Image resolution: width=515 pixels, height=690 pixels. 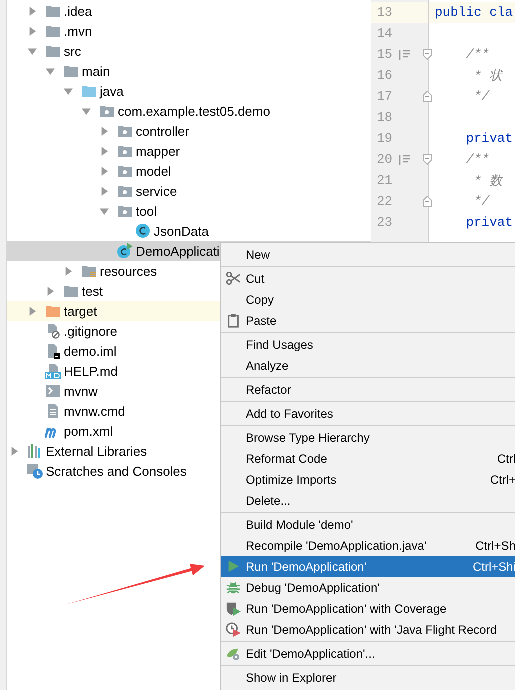 I want to click on tree-row: com.example.test05.demo, so click(x=189, y=111).